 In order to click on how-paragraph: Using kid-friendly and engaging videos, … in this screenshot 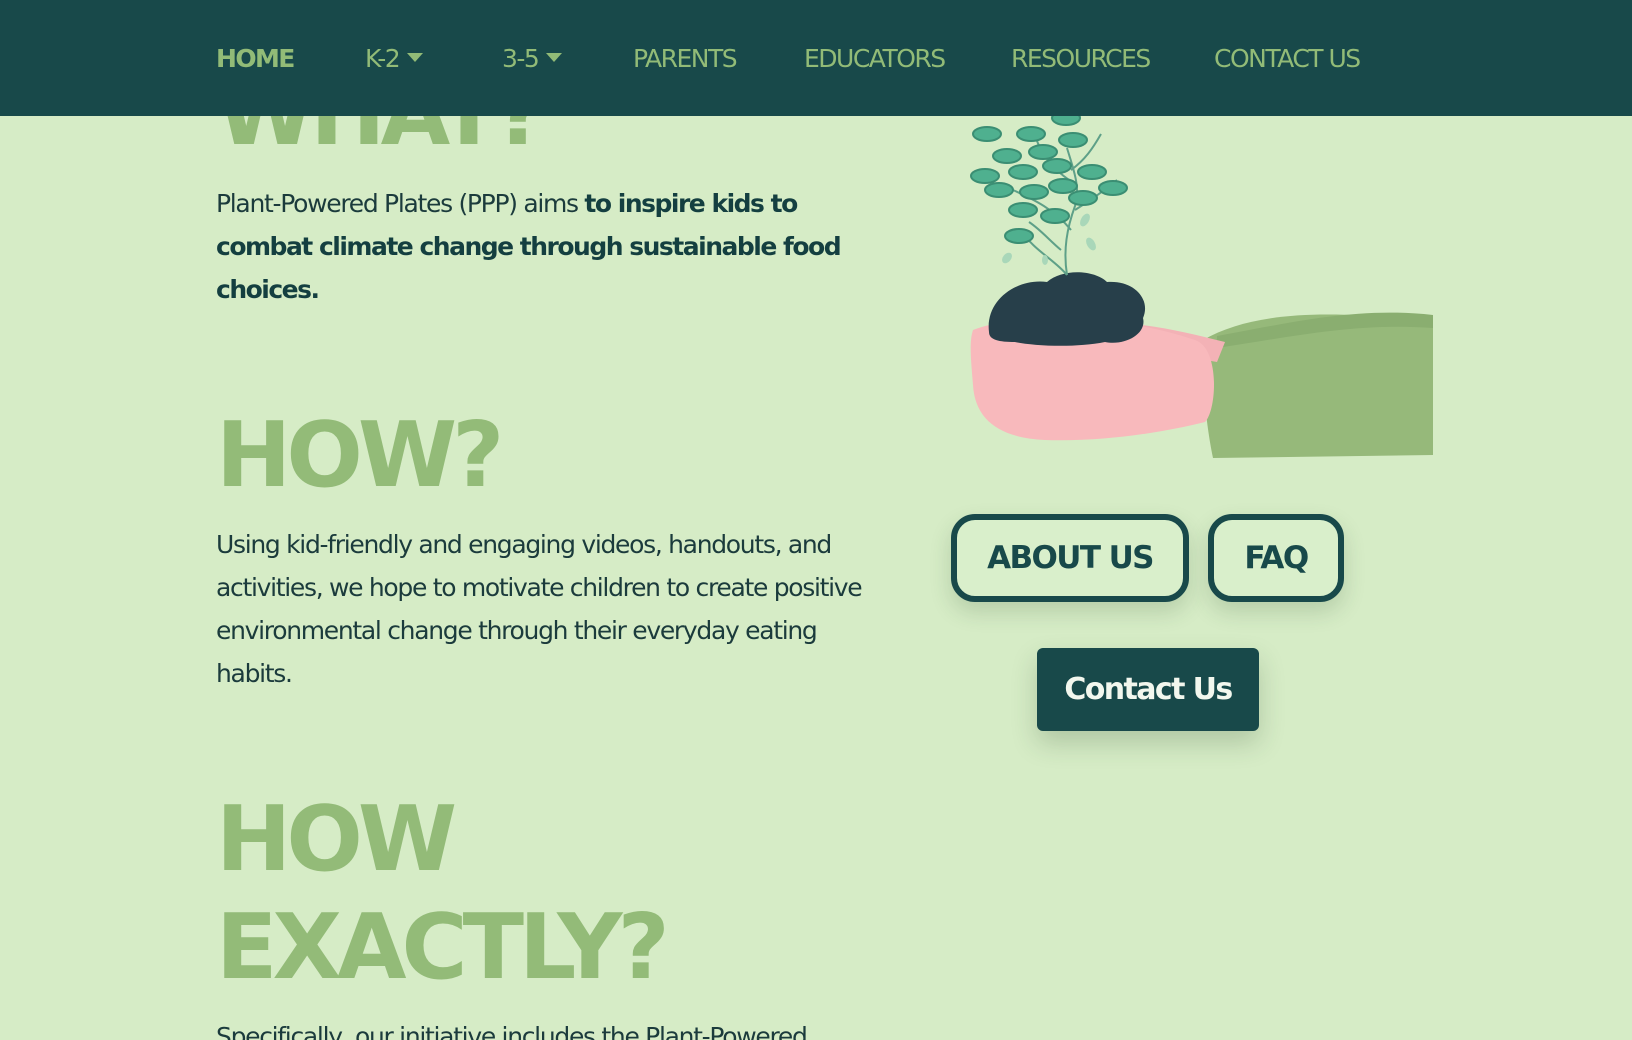, I will do `click(539, 609)`.